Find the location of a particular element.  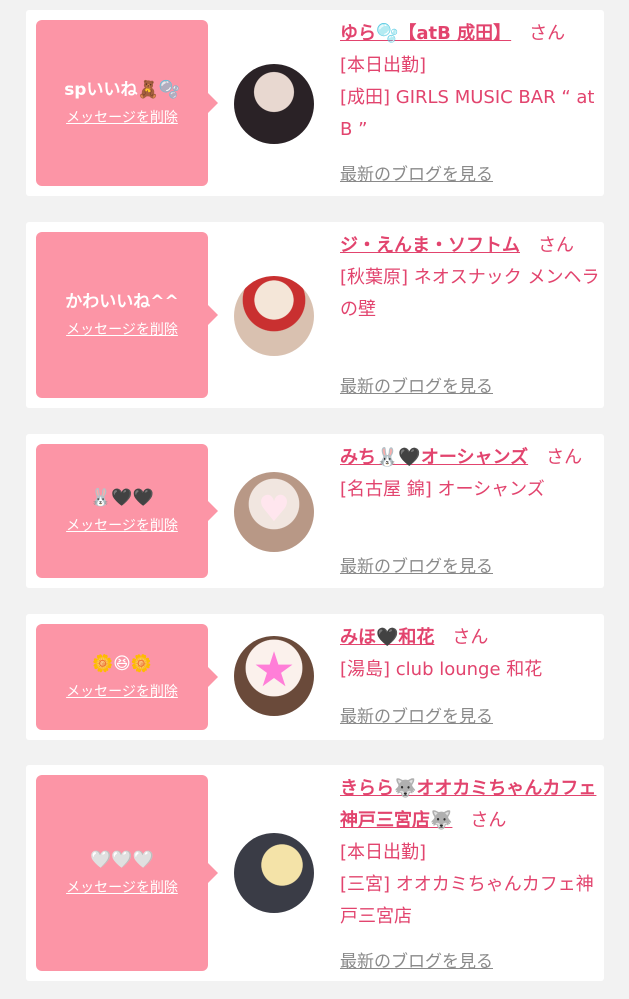

profile-name-link: きらら🐺オオカミちゃんカフェ神戸三宮店🐺 is located at coordinates (468, 804).